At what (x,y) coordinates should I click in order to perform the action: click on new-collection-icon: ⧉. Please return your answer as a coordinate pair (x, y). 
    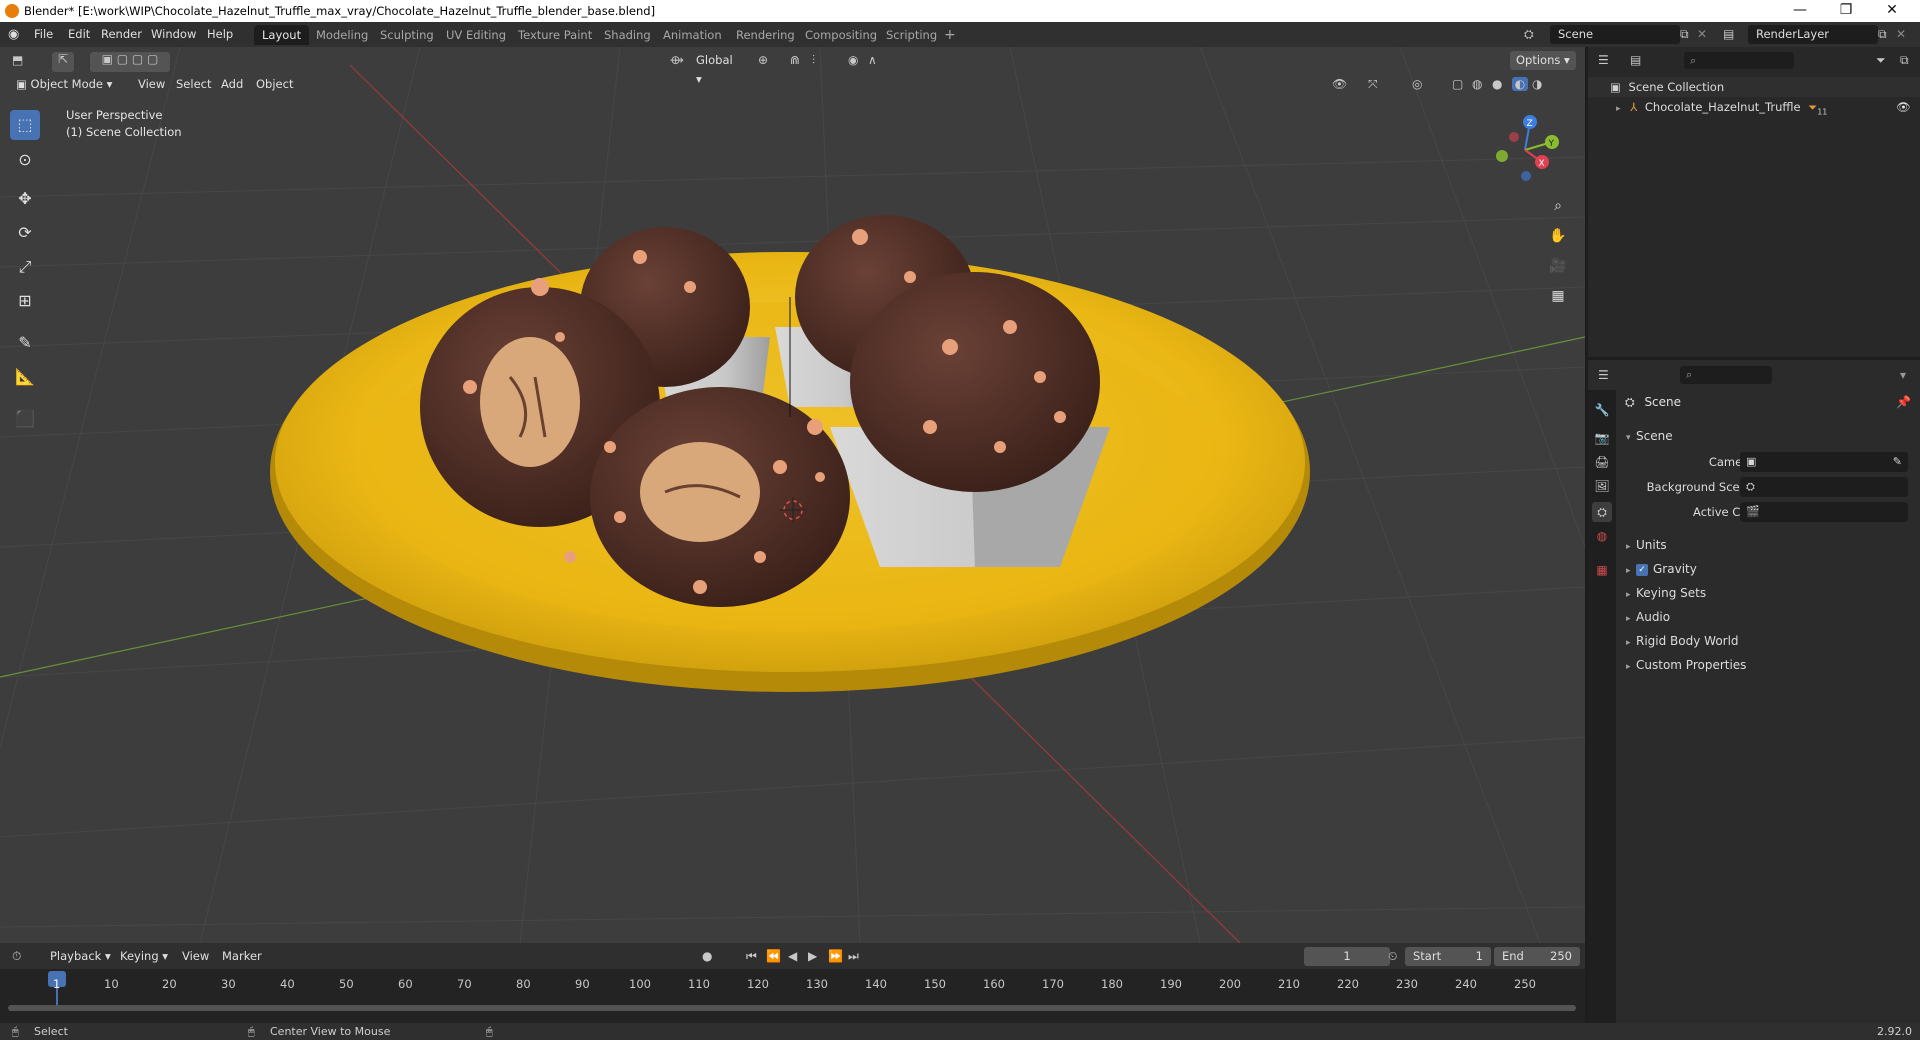
    Looking at the image, I should click on (1904, 60).